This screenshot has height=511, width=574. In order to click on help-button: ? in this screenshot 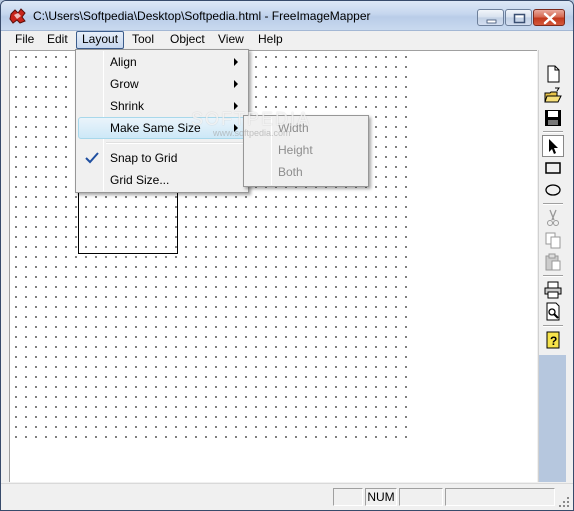, I will do `click(553, 340)`.